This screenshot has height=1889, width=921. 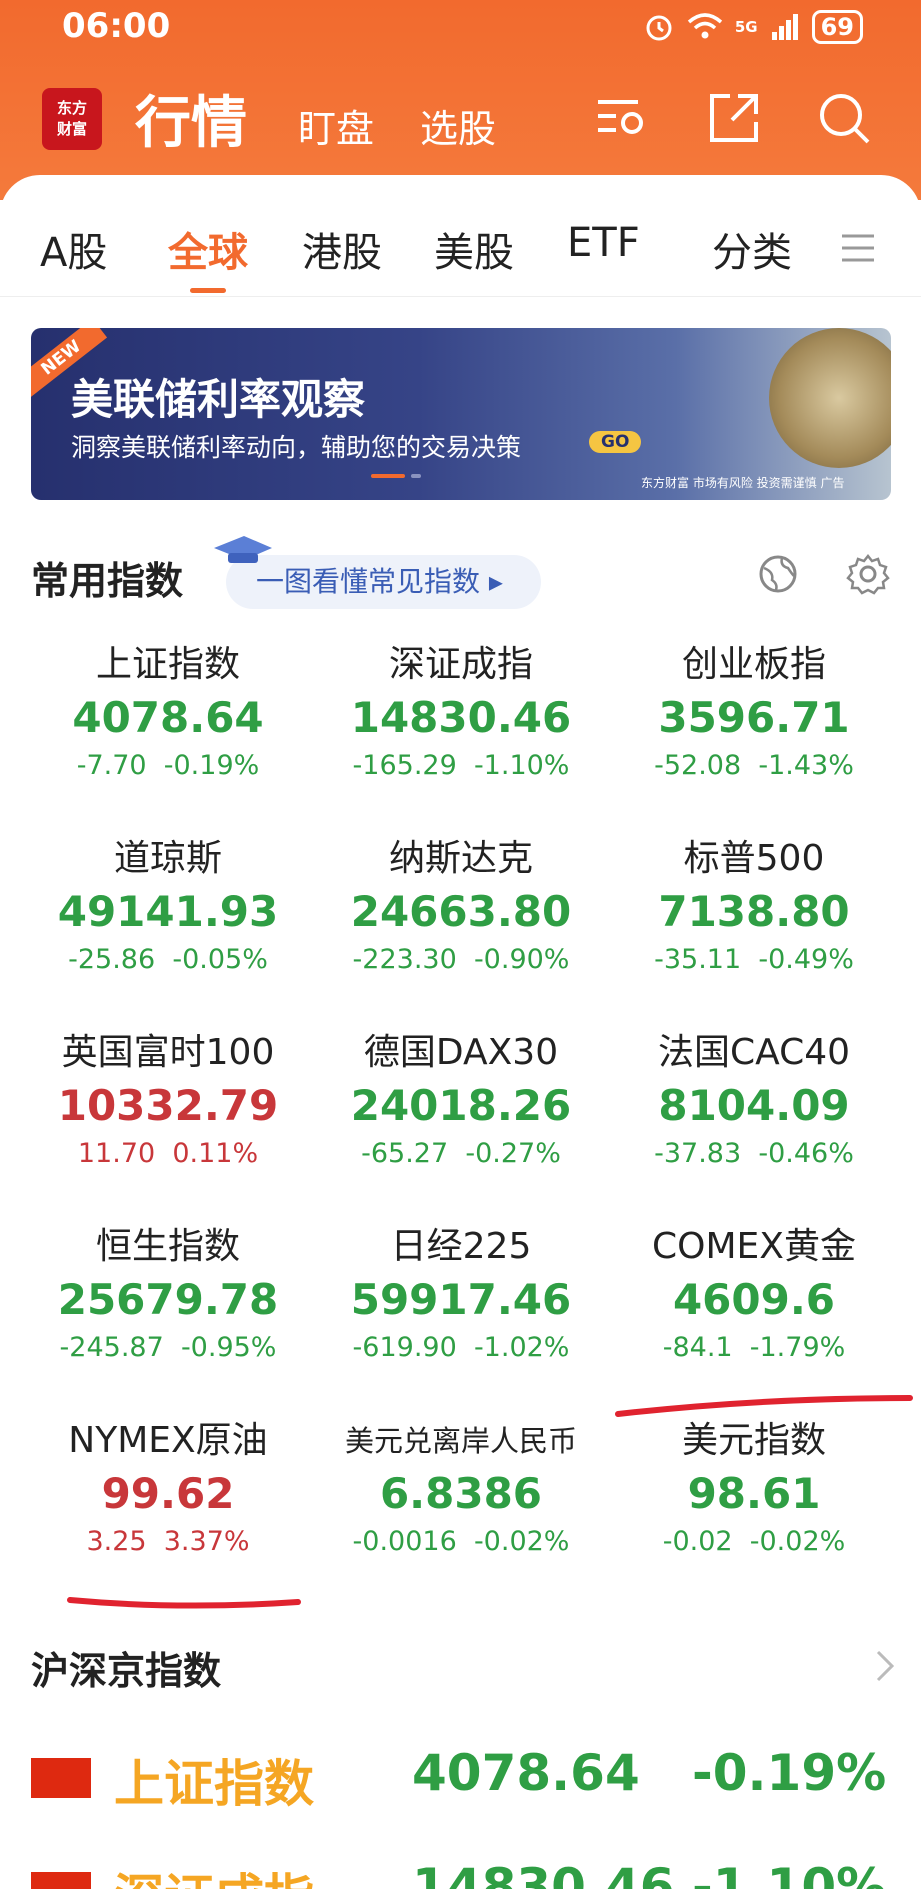 I want to click on index-price: 3596.71, so click(x=754, y=717).